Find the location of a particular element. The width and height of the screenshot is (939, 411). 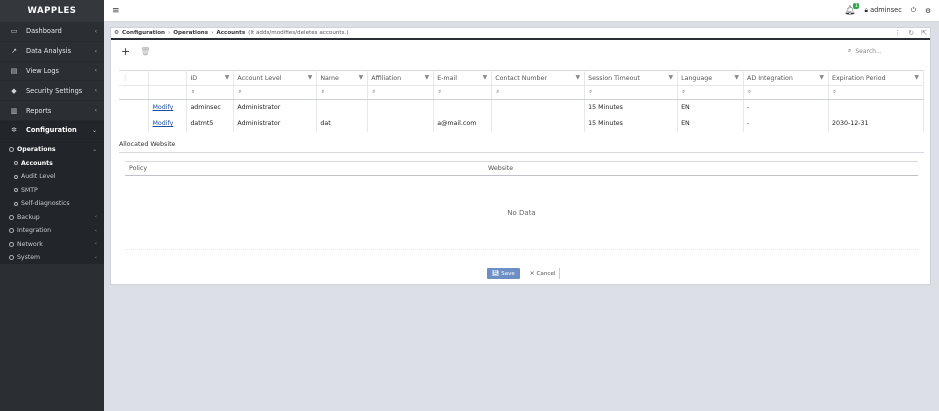

column-header-expiration-period: Expiration Period ▼ is located at coordinates (876, 78).